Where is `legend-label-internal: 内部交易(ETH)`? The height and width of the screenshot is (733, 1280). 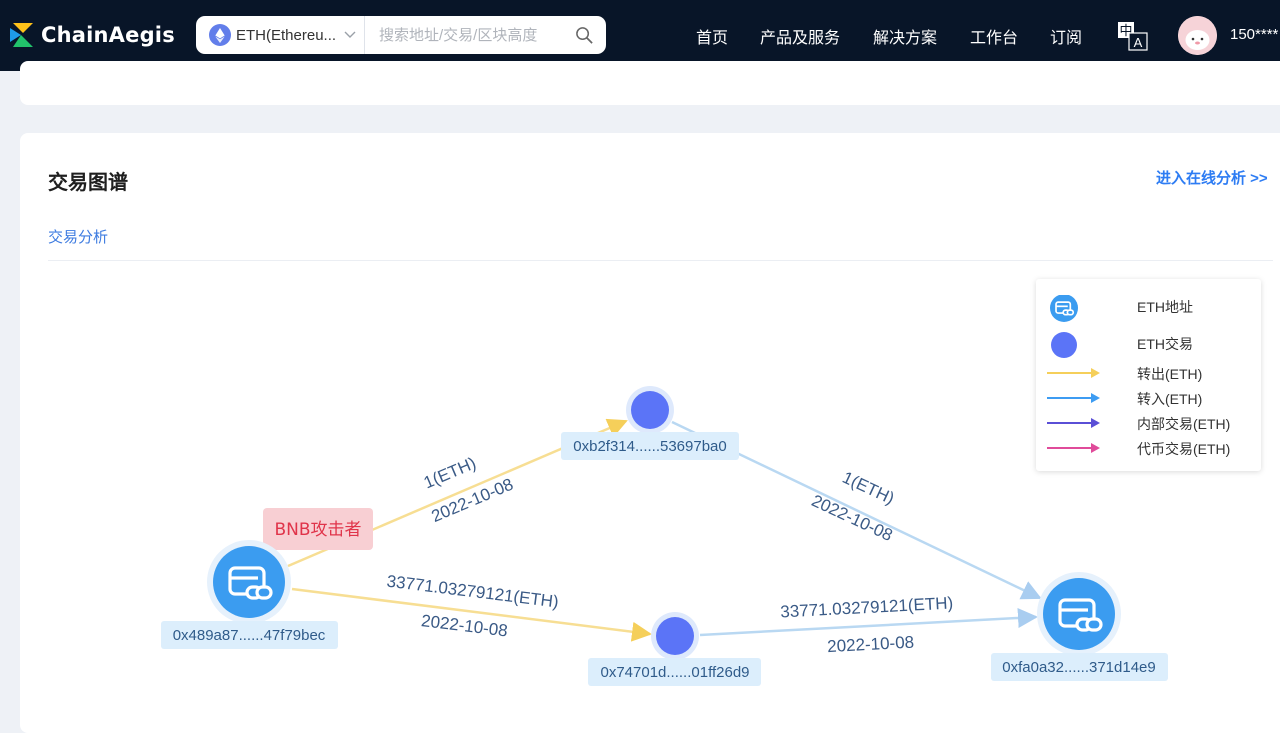
legend-label-internal: 内部交易(ETH) is located at coordinates (1184, 424).